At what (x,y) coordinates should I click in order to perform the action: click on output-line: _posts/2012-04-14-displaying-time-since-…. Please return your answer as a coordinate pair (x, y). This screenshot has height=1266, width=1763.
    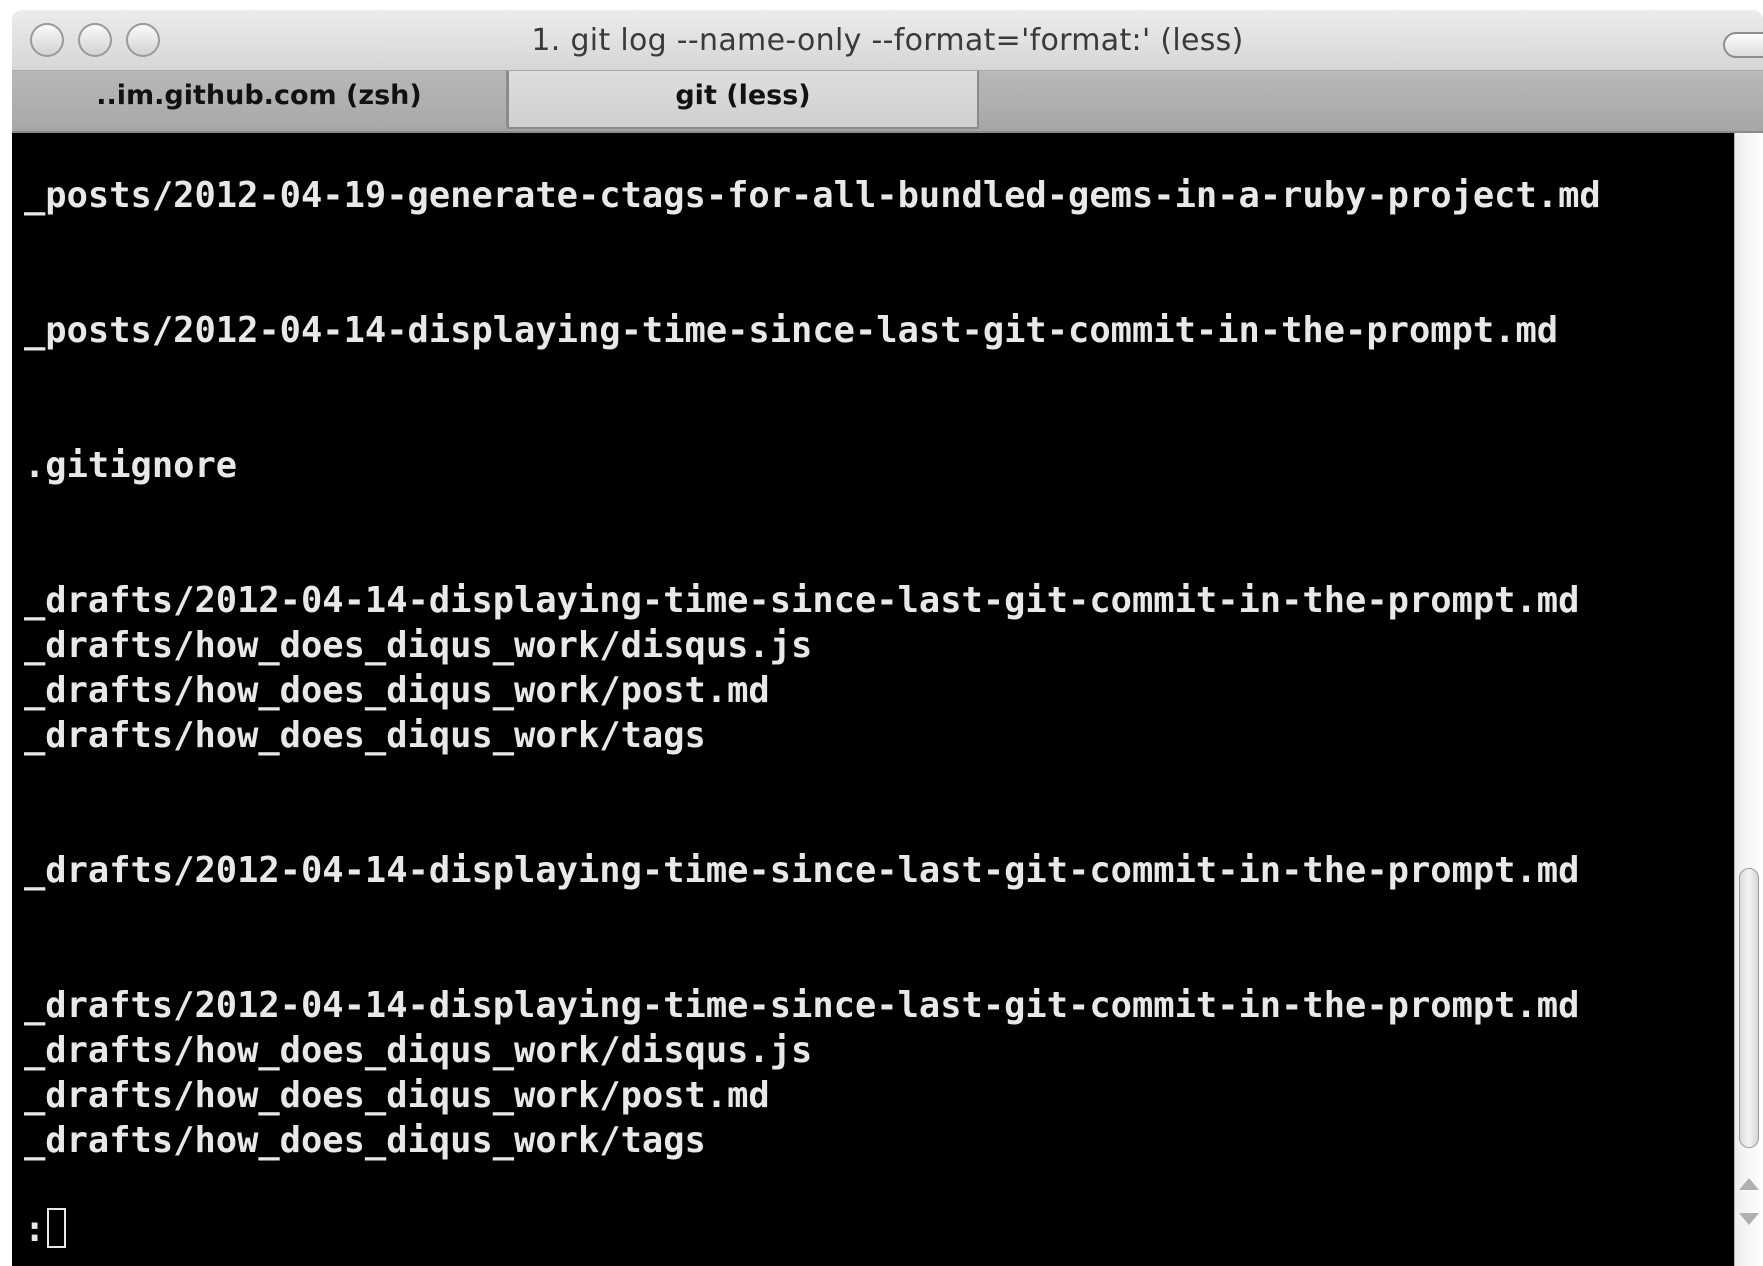
    Looking at the image, I should click on (791, 330).